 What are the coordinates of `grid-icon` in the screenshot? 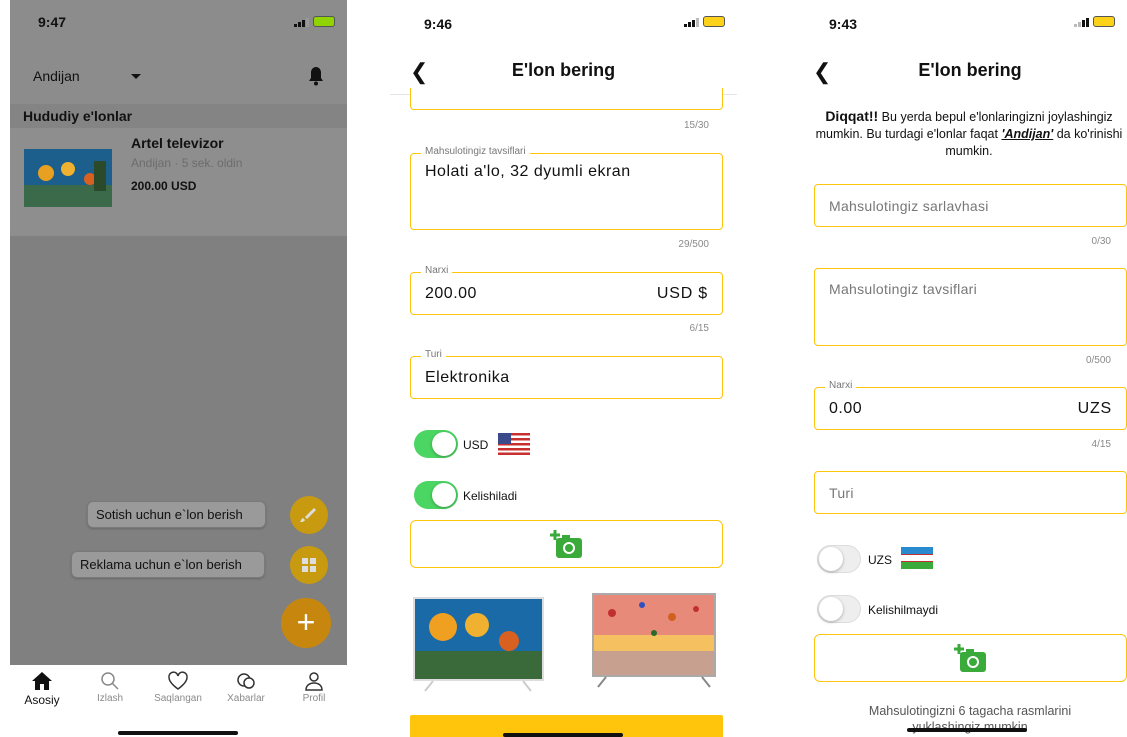 It's located at (309, 565).